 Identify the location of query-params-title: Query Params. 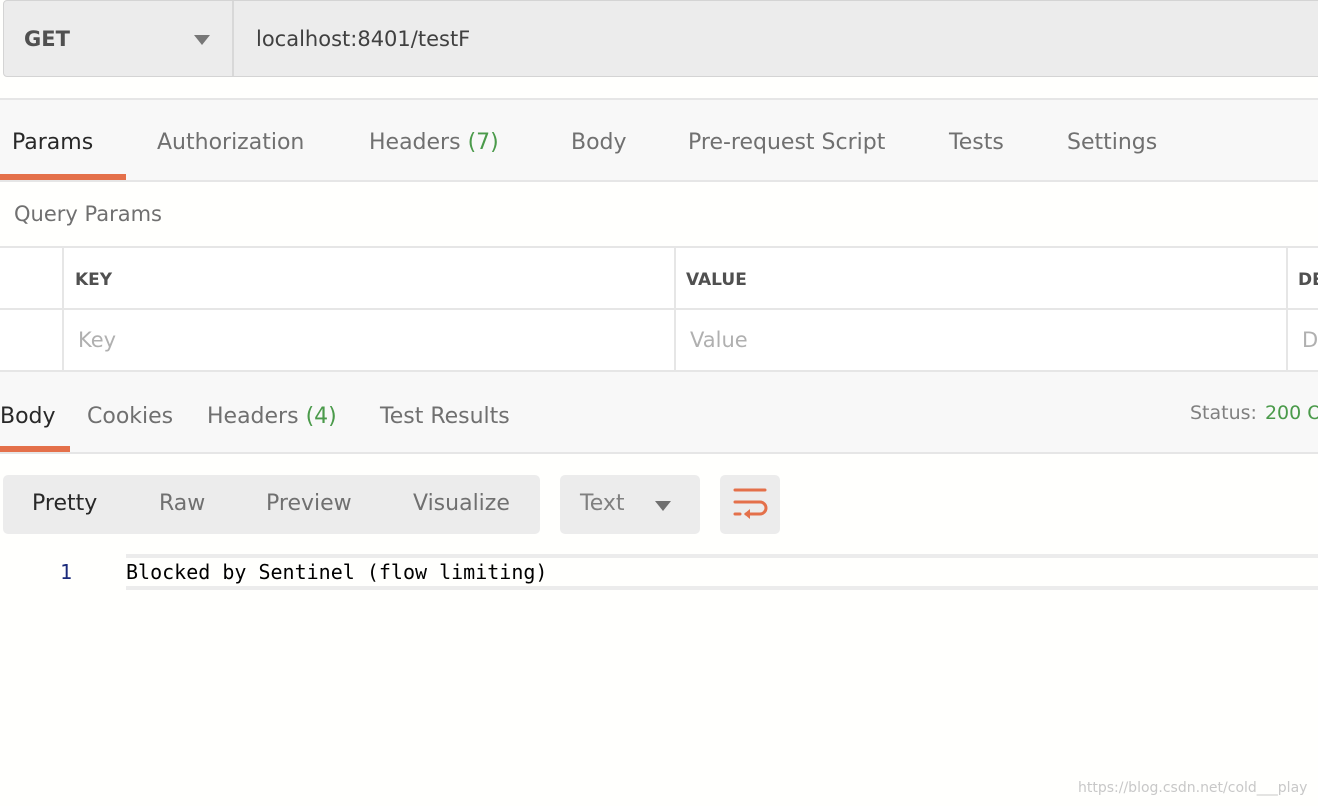
(88, 214).